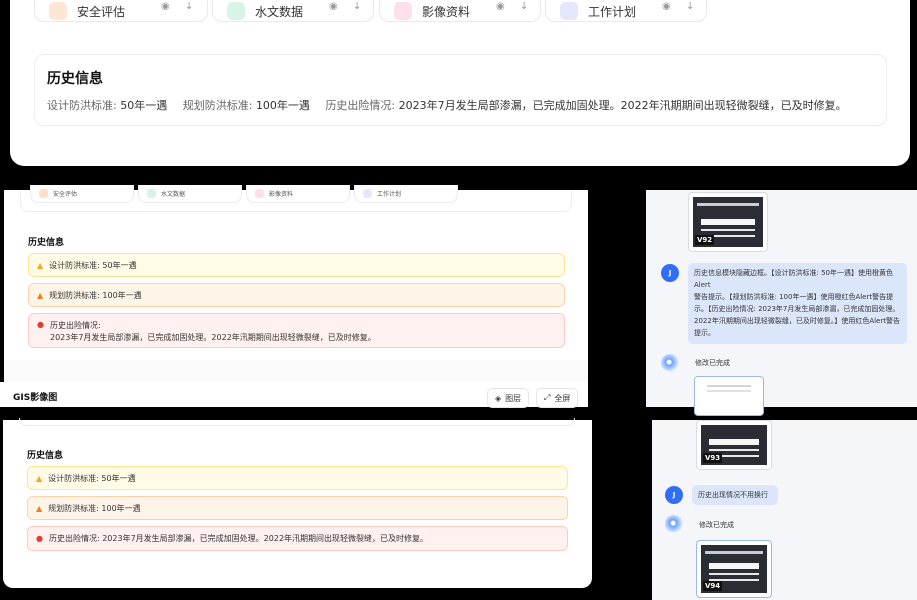 Image resolution: width=917 pixels, height=600 pixels. What do you see at coordinates (784, 510) in the screenshot?
I see `chat-panel-2: V93 J 历史出现情况不用换行 修改已完成 V94` at bounding box center [784, 510].